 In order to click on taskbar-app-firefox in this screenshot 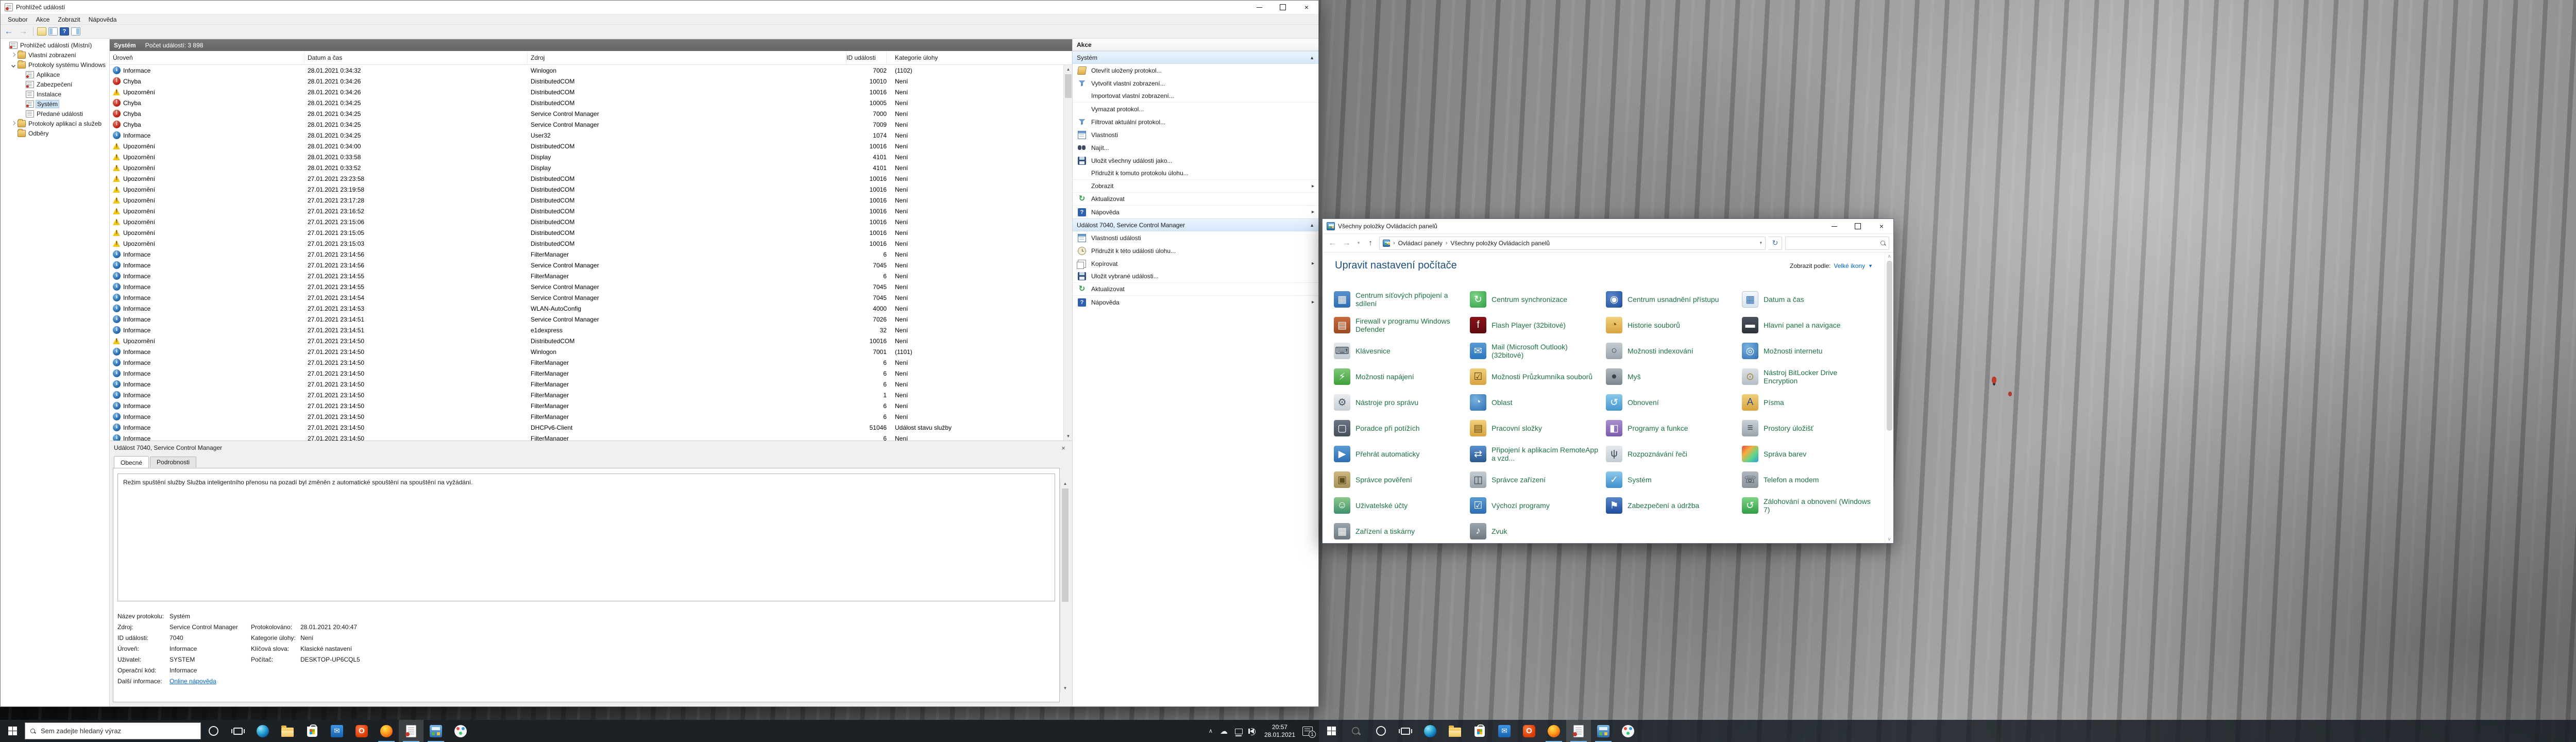, I will do `click(1553, 731)`.